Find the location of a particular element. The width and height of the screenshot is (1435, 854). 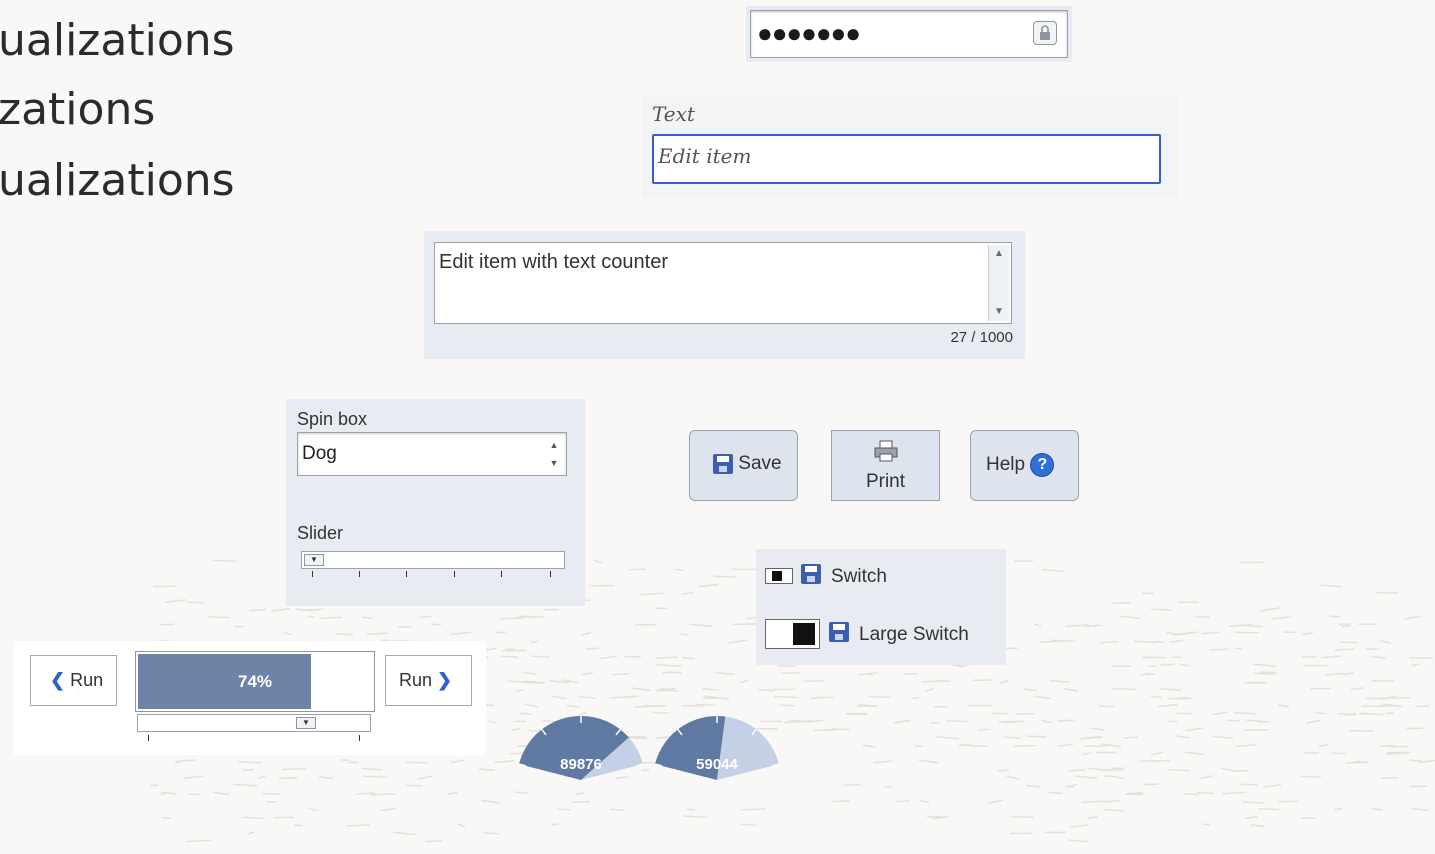

password-field: ●●●●●●● is located at coordinates (909, 34).